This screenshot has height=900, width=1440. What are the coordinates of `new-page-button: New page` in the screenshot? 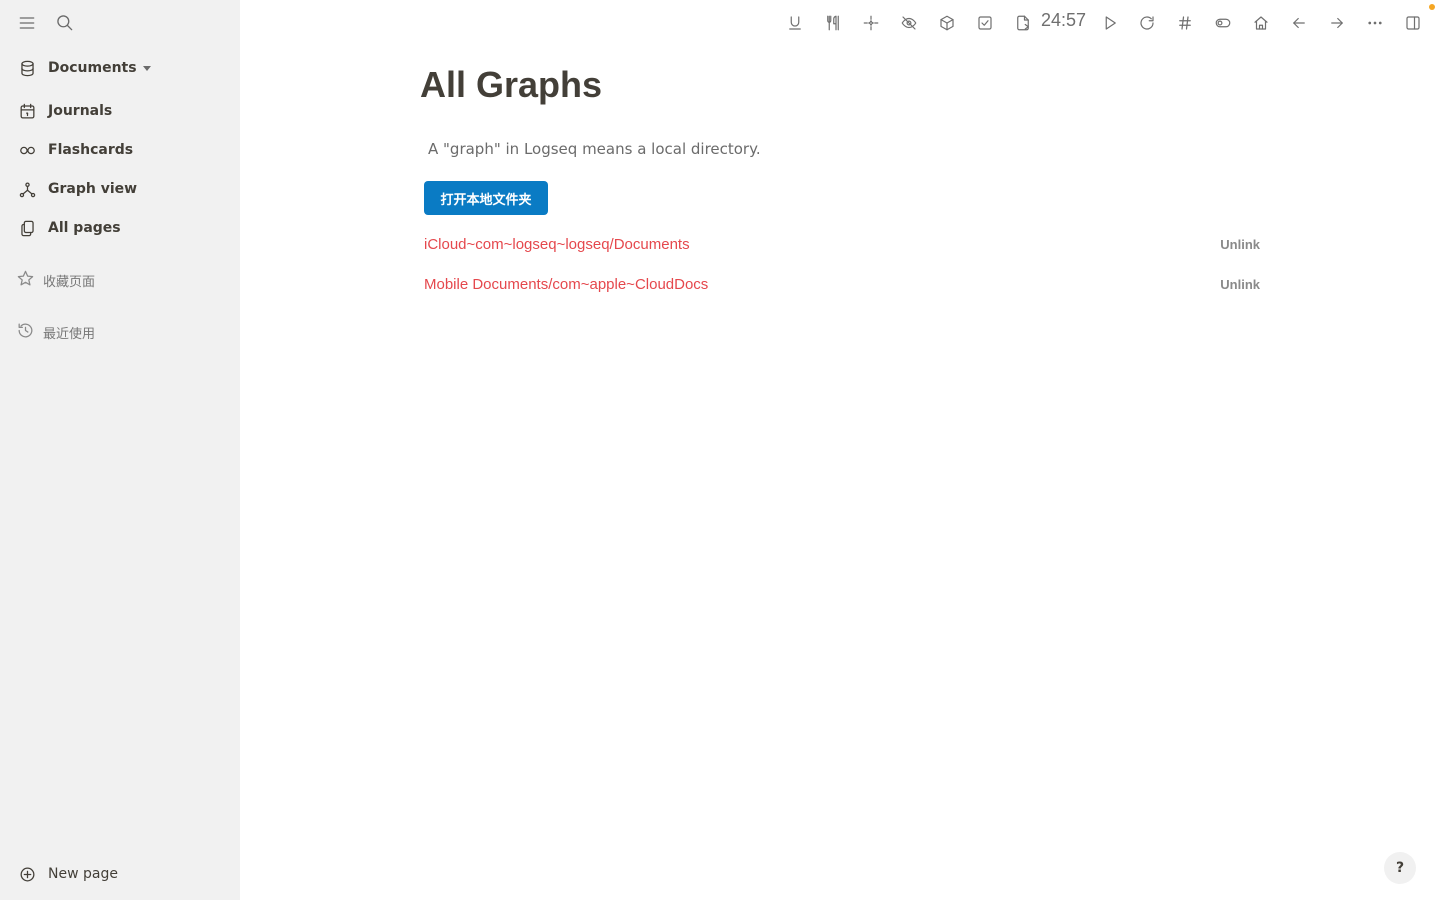 It's located at (67, 874).